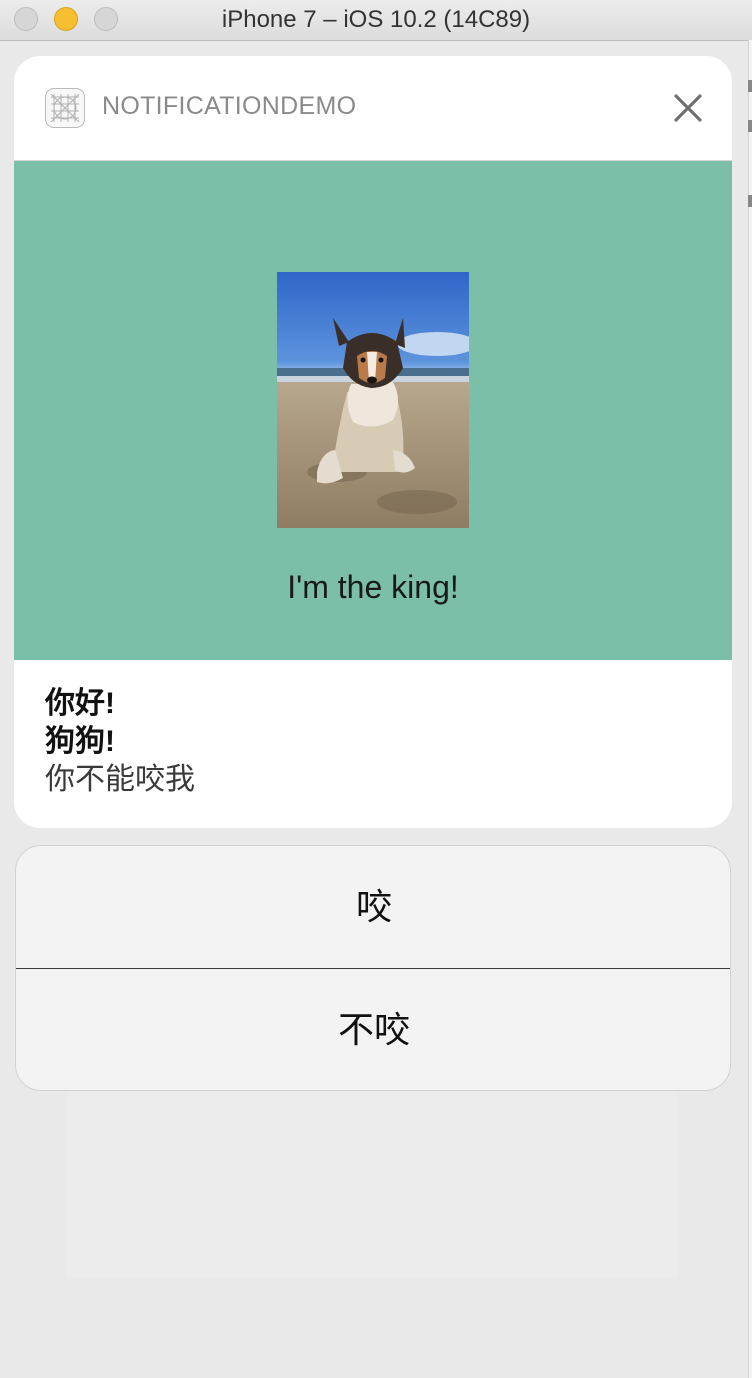 The image size is (752, 1378). What do you see at coordinates (229, 106) in the screenshot?
I see `app-name: NOTIFICATIONDEMO` at bounding box center [229, 106].